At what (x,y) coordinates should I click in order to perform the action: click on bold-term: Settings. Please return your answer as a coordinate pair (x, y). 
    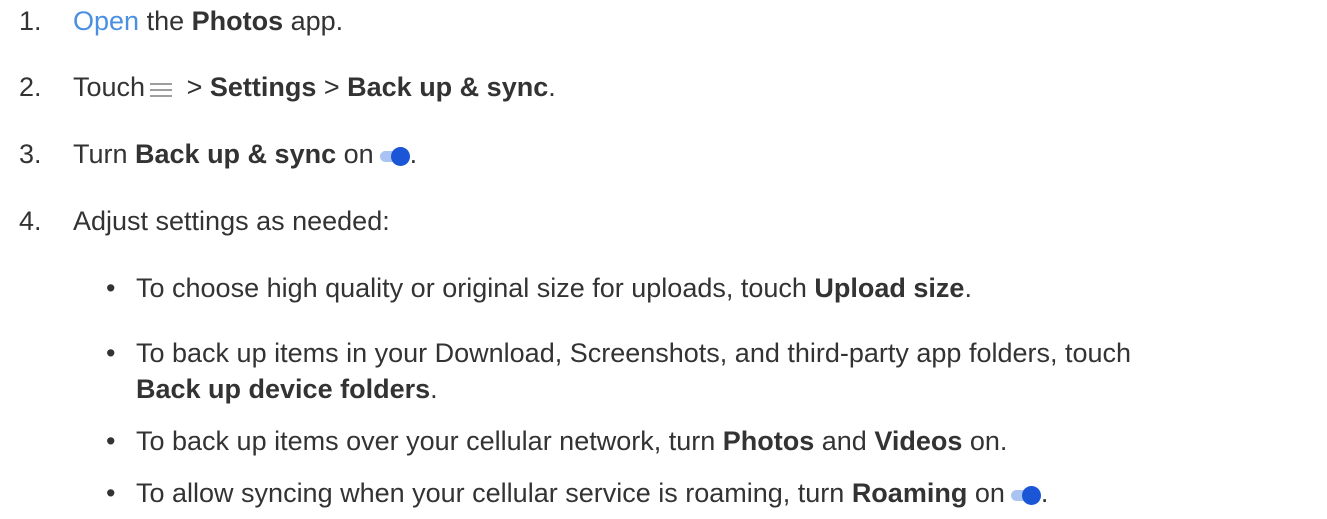
    Looking at the image, I should click on (263, 87).